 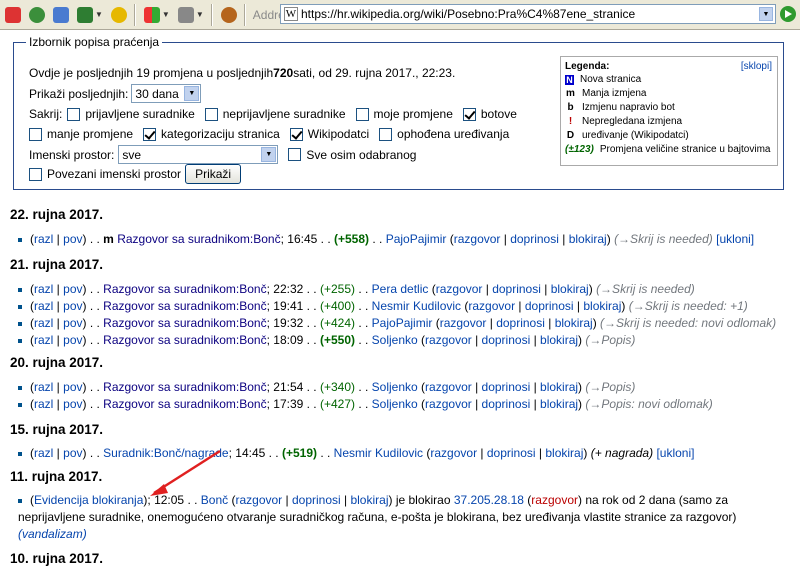 I want to click on hide-categorization-checkbox, so click(x=150, y=134).